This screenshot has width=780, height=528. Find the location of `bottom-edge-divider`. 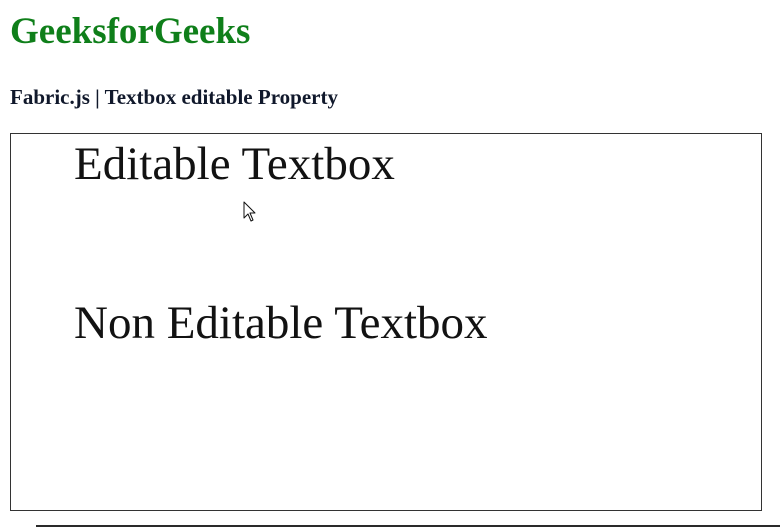

bottom-edge-divider is located at coordinates (390, 523).